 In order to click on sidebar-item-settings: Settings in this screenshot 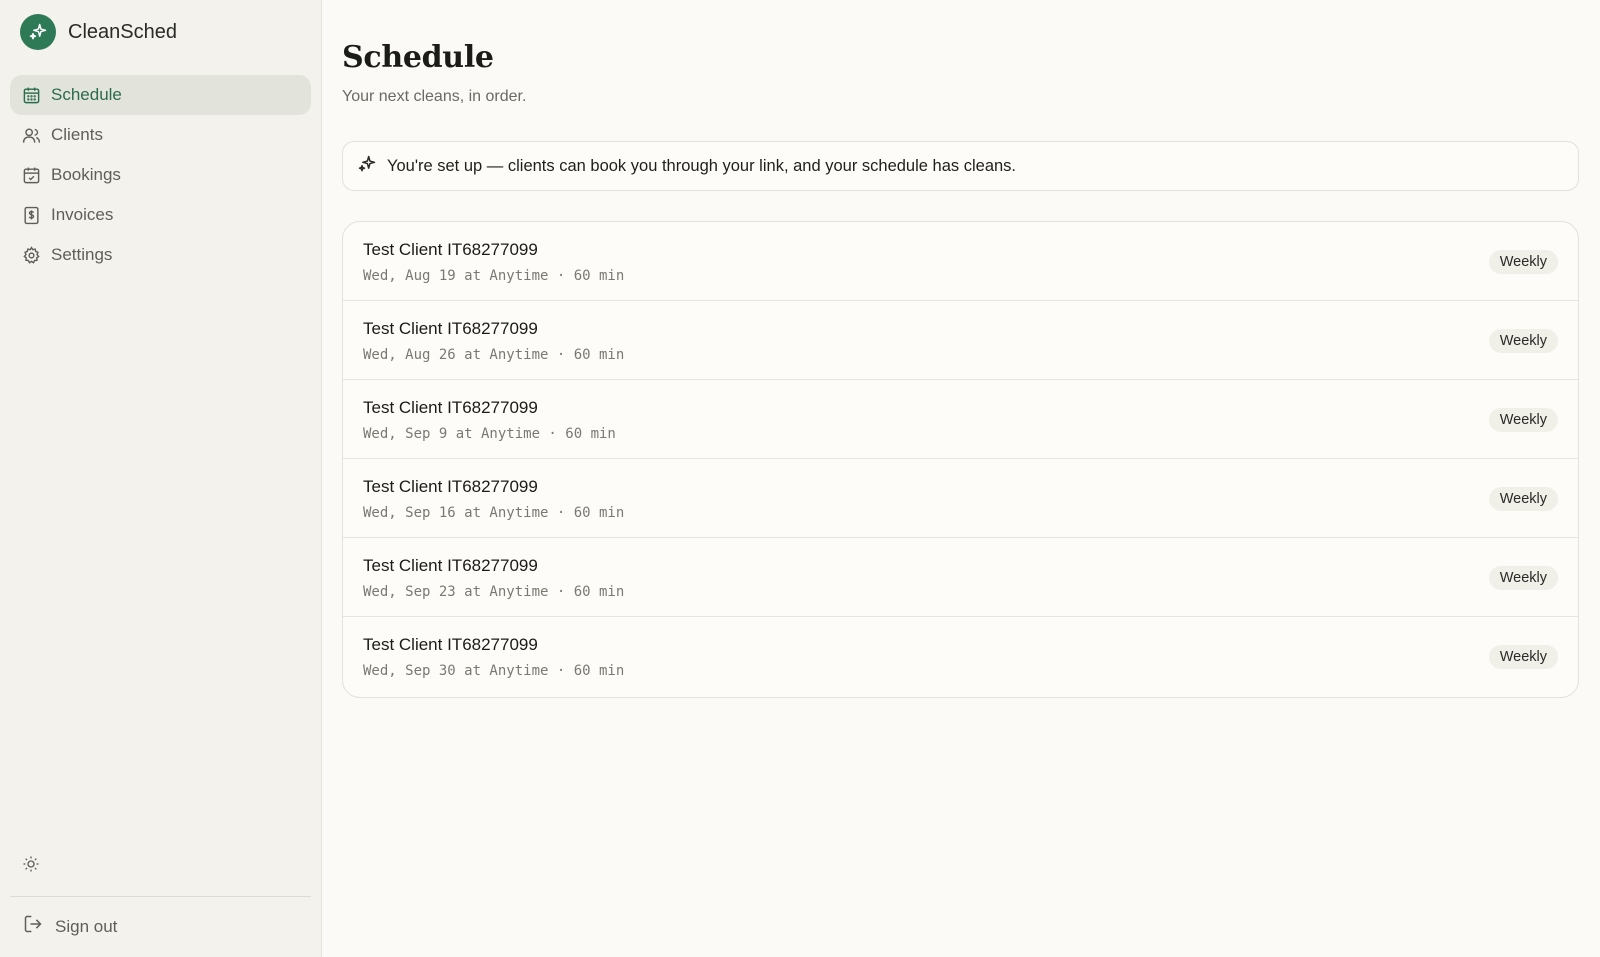, I will do `click(160, 255)`.